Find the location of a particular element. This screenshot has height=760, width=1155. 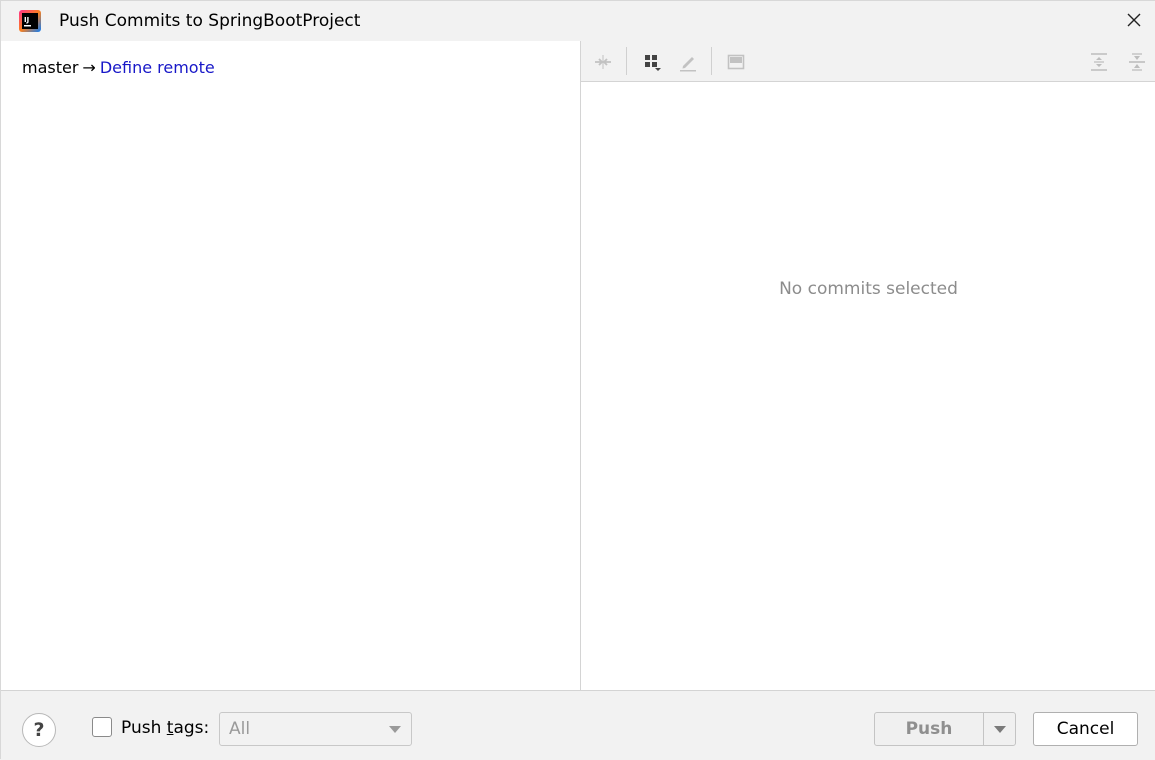

preview-icon is located at coordinates (736, 62).